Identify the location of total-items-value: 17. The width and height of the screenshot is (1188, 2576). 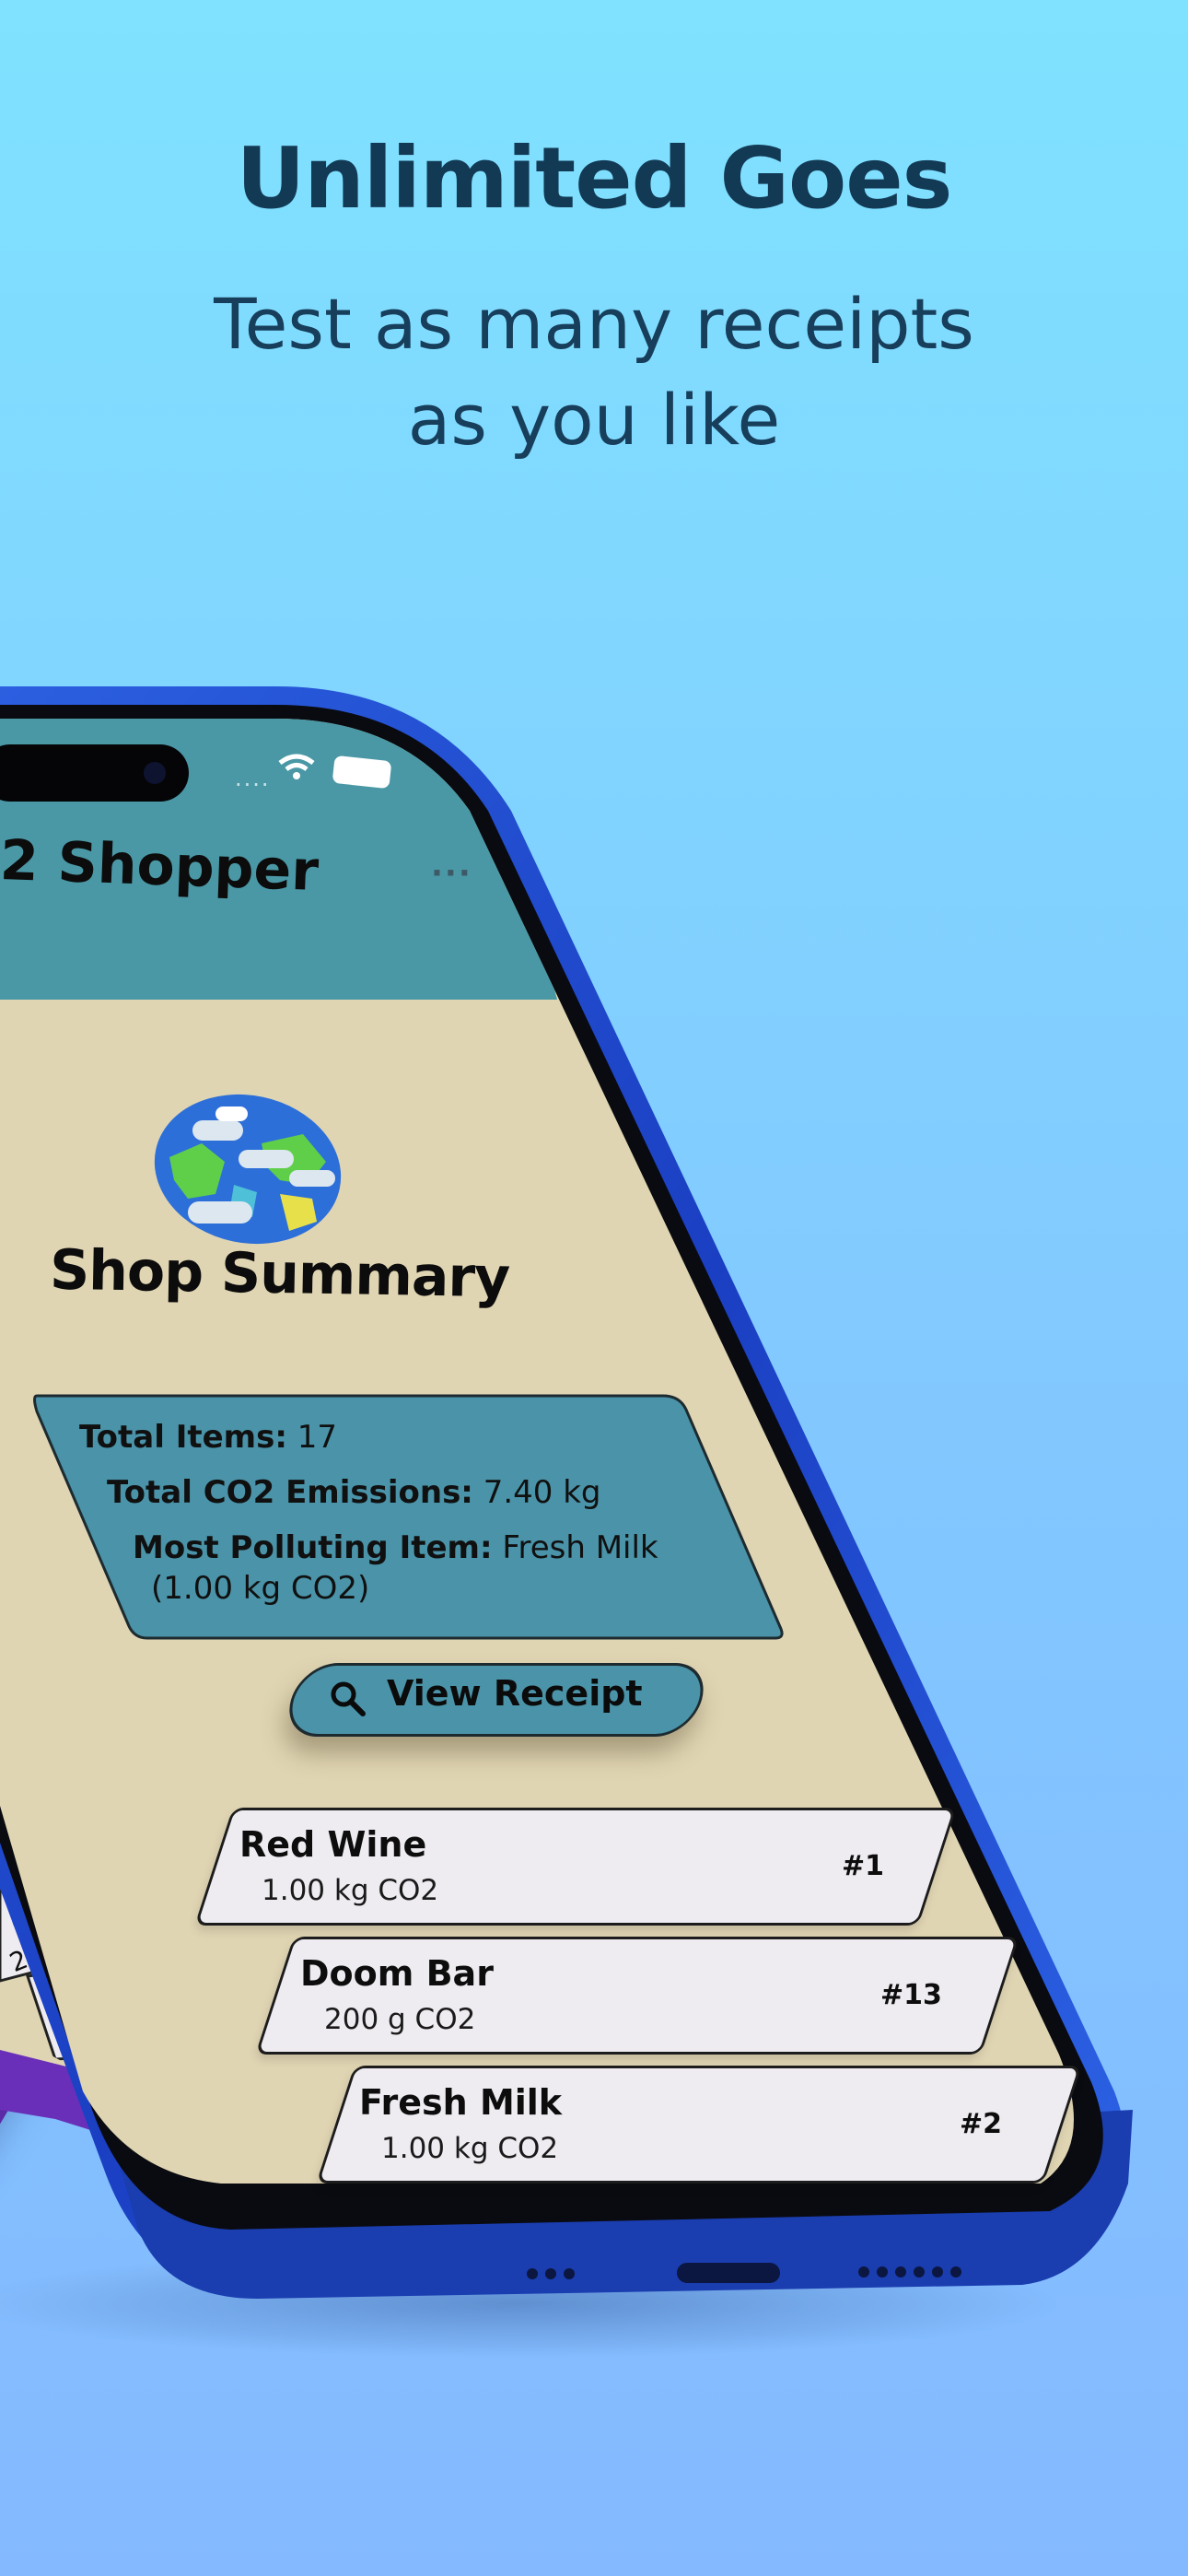
(317, 1437).